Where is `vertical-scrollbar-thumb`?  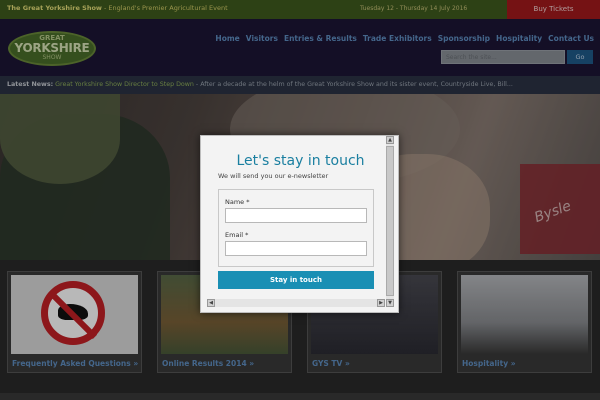 vertical-scrollbar-thumb is located at coordinates (390, 221).